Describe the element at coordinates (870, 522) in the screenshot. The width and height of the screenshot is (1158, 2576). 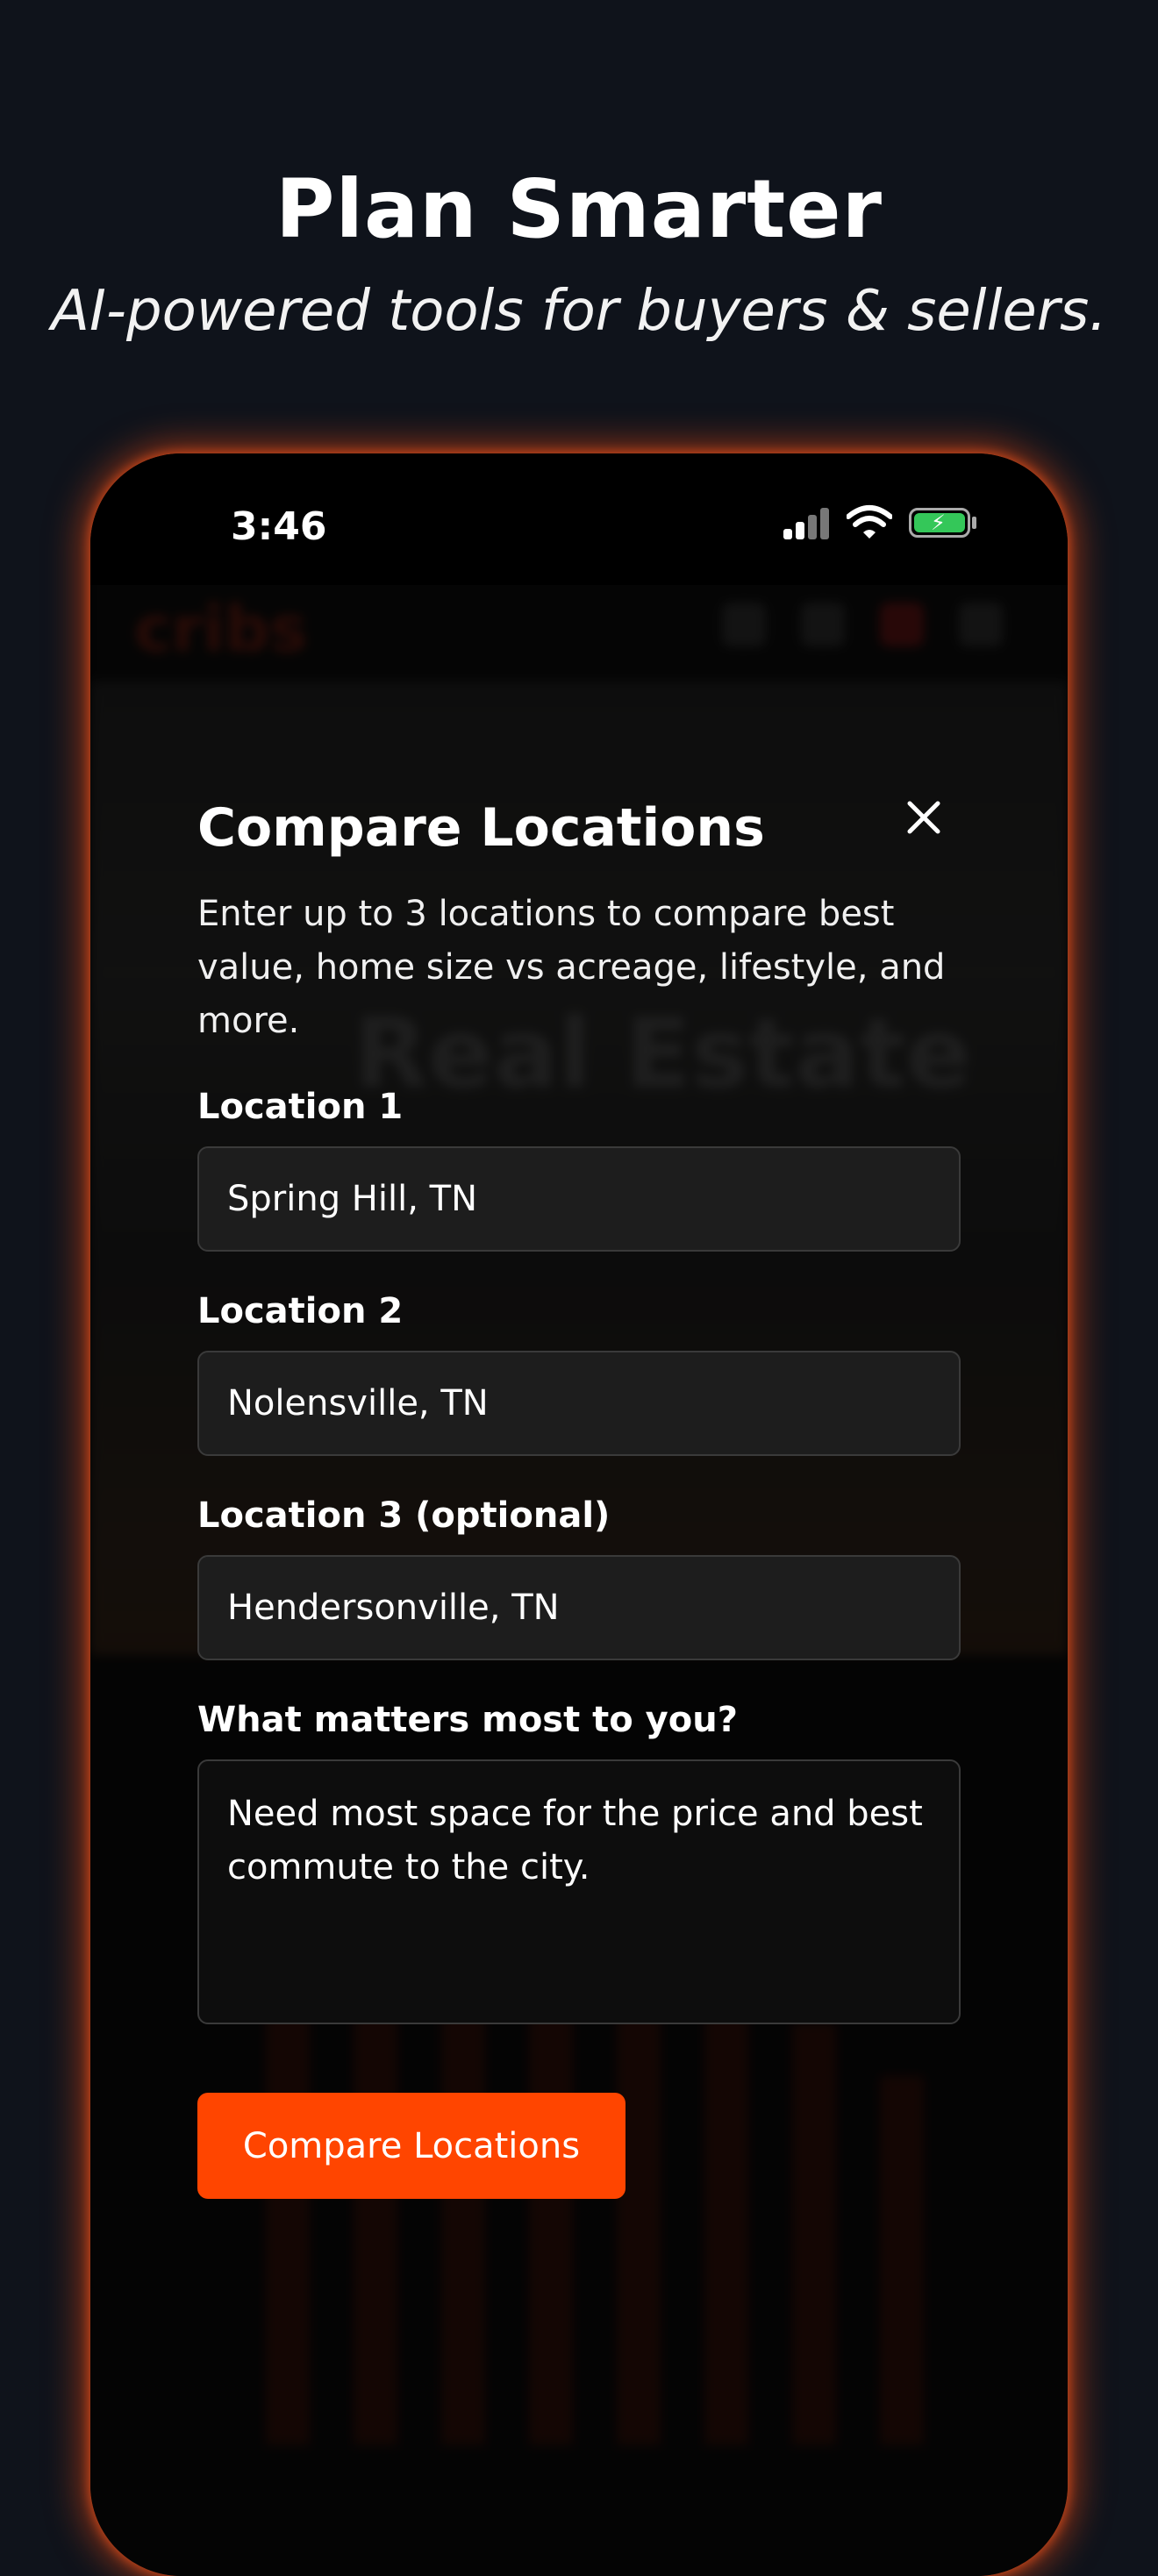
I see `wifi-icon` at that location.